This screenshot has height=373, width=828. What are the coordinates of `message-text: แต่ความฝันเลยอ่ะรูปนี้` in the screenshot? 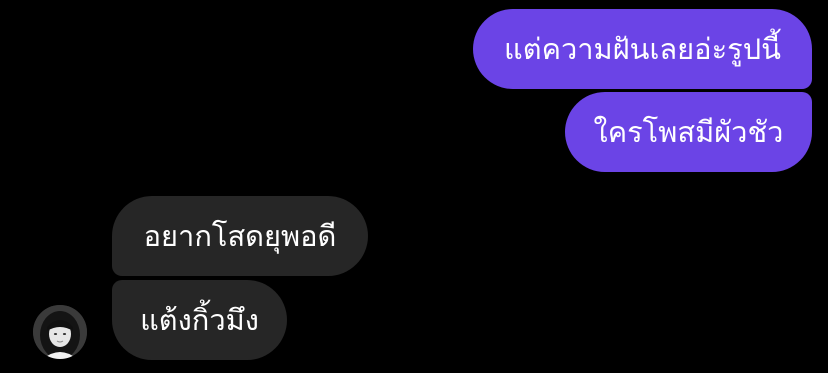 It's located at (642, 48).